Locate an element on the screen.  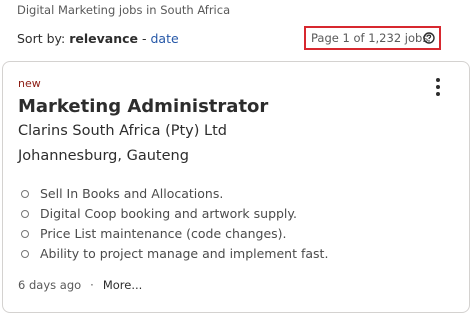
new-badge: new is located at coordinates (29, 83).